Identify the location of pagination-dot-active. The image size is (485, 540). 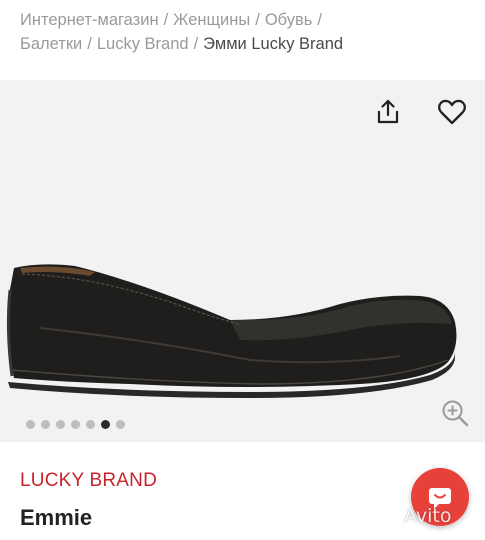
(105, 424).